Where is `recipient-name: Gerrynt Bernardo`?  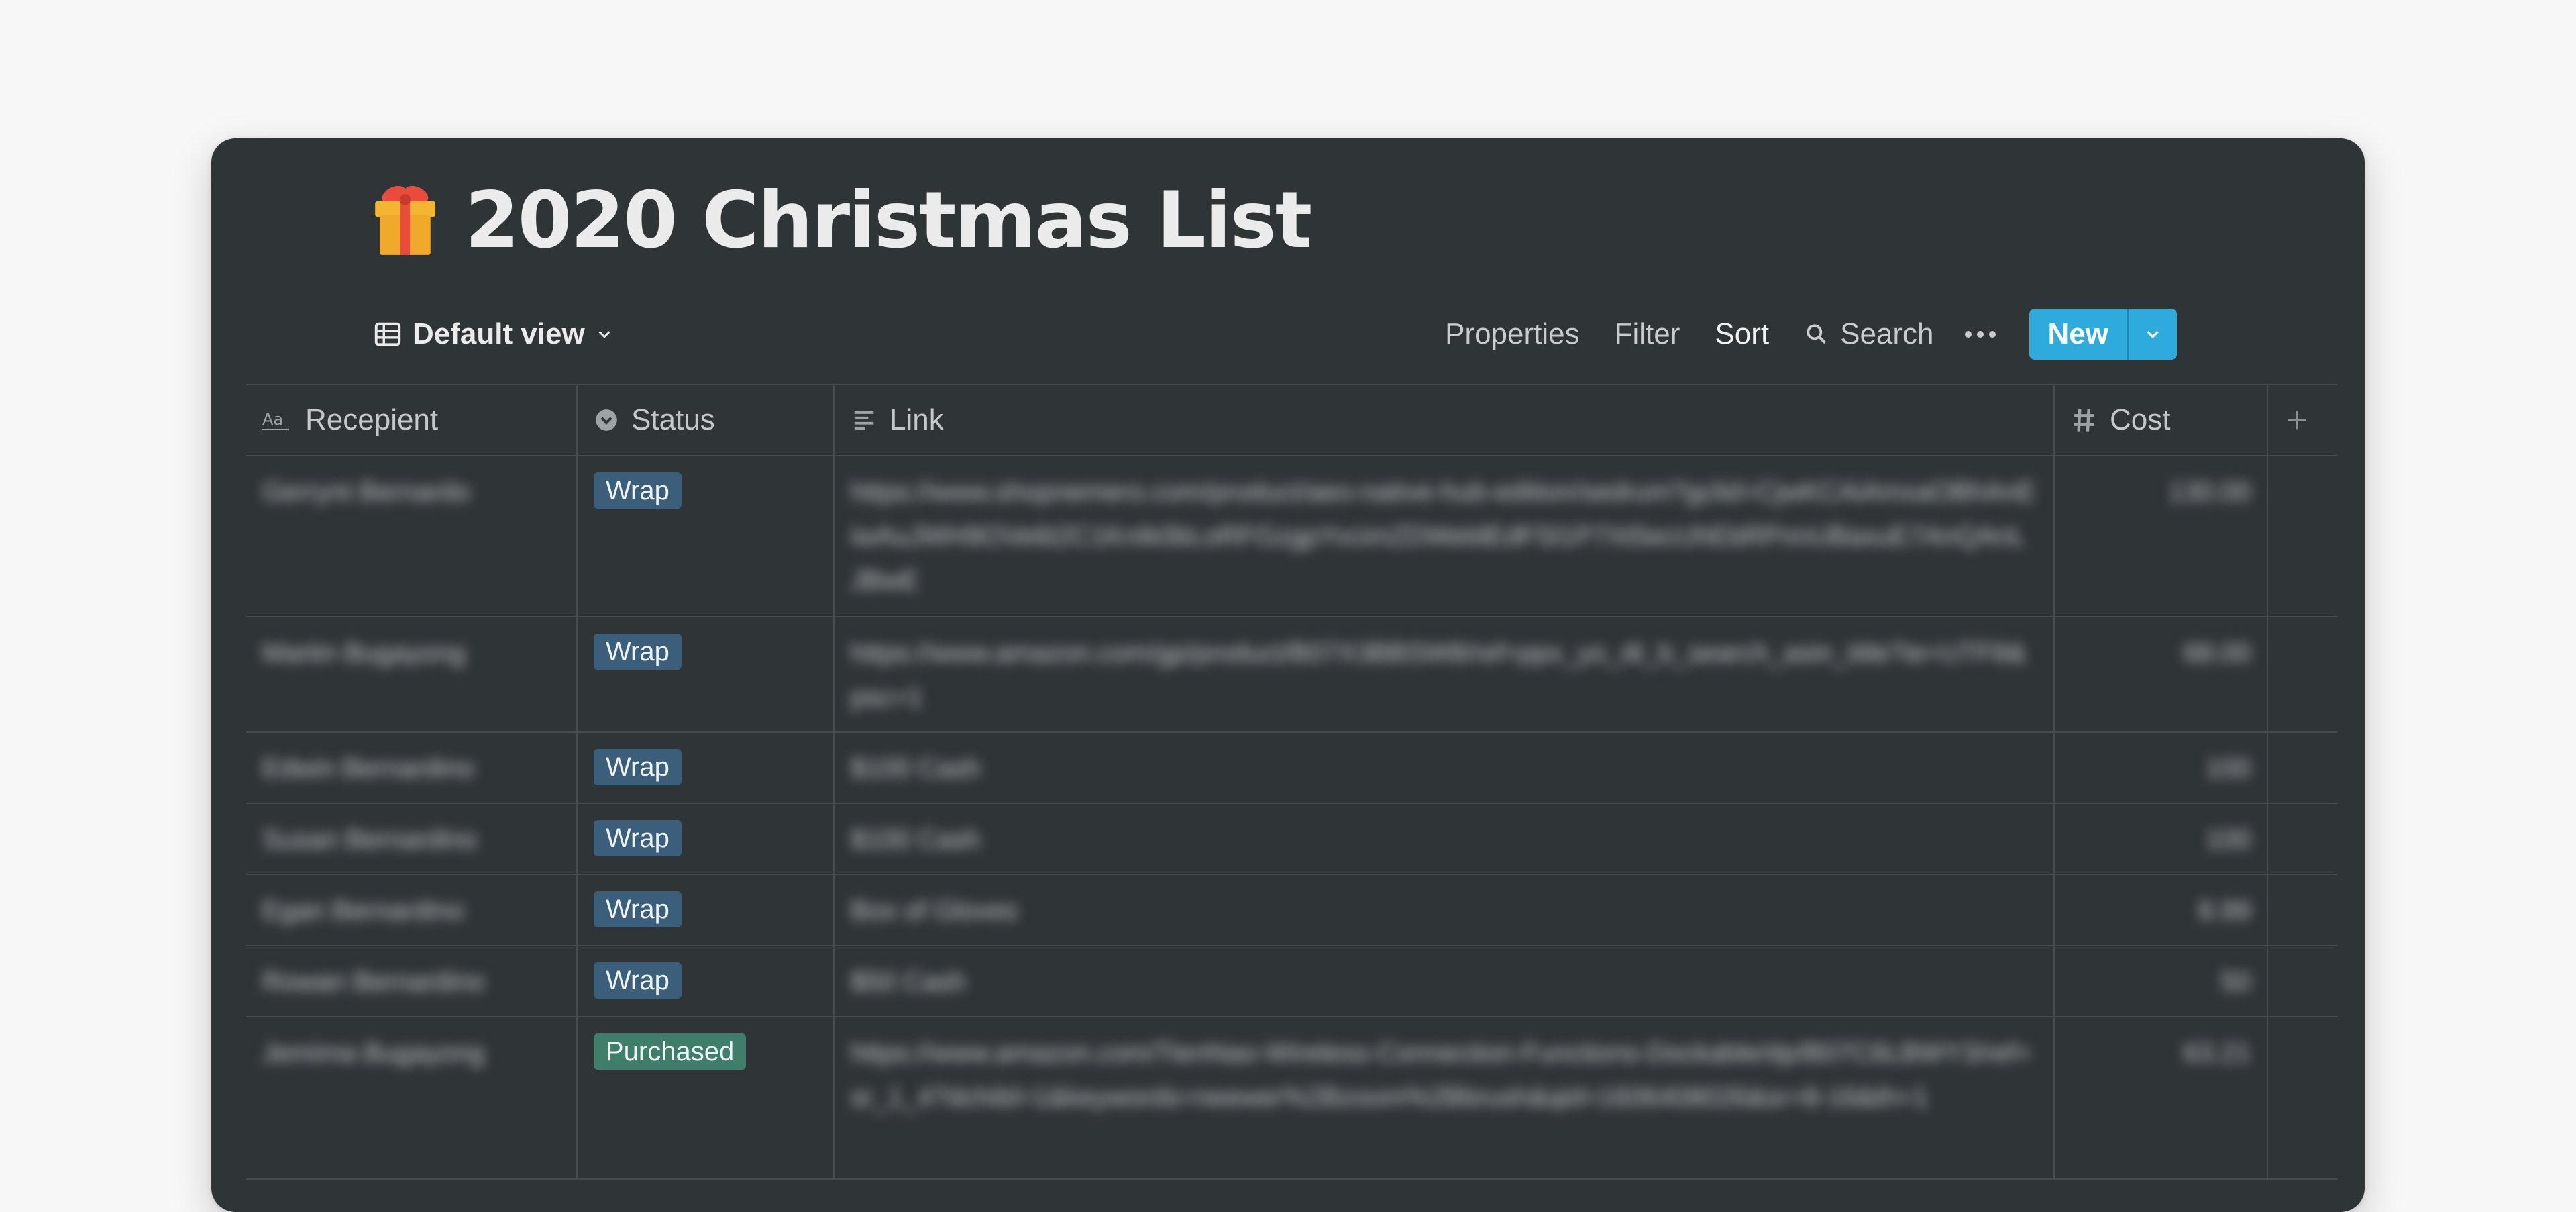
recipient-name: Gerrynt Bernardo is located at coordinates (366, 492).